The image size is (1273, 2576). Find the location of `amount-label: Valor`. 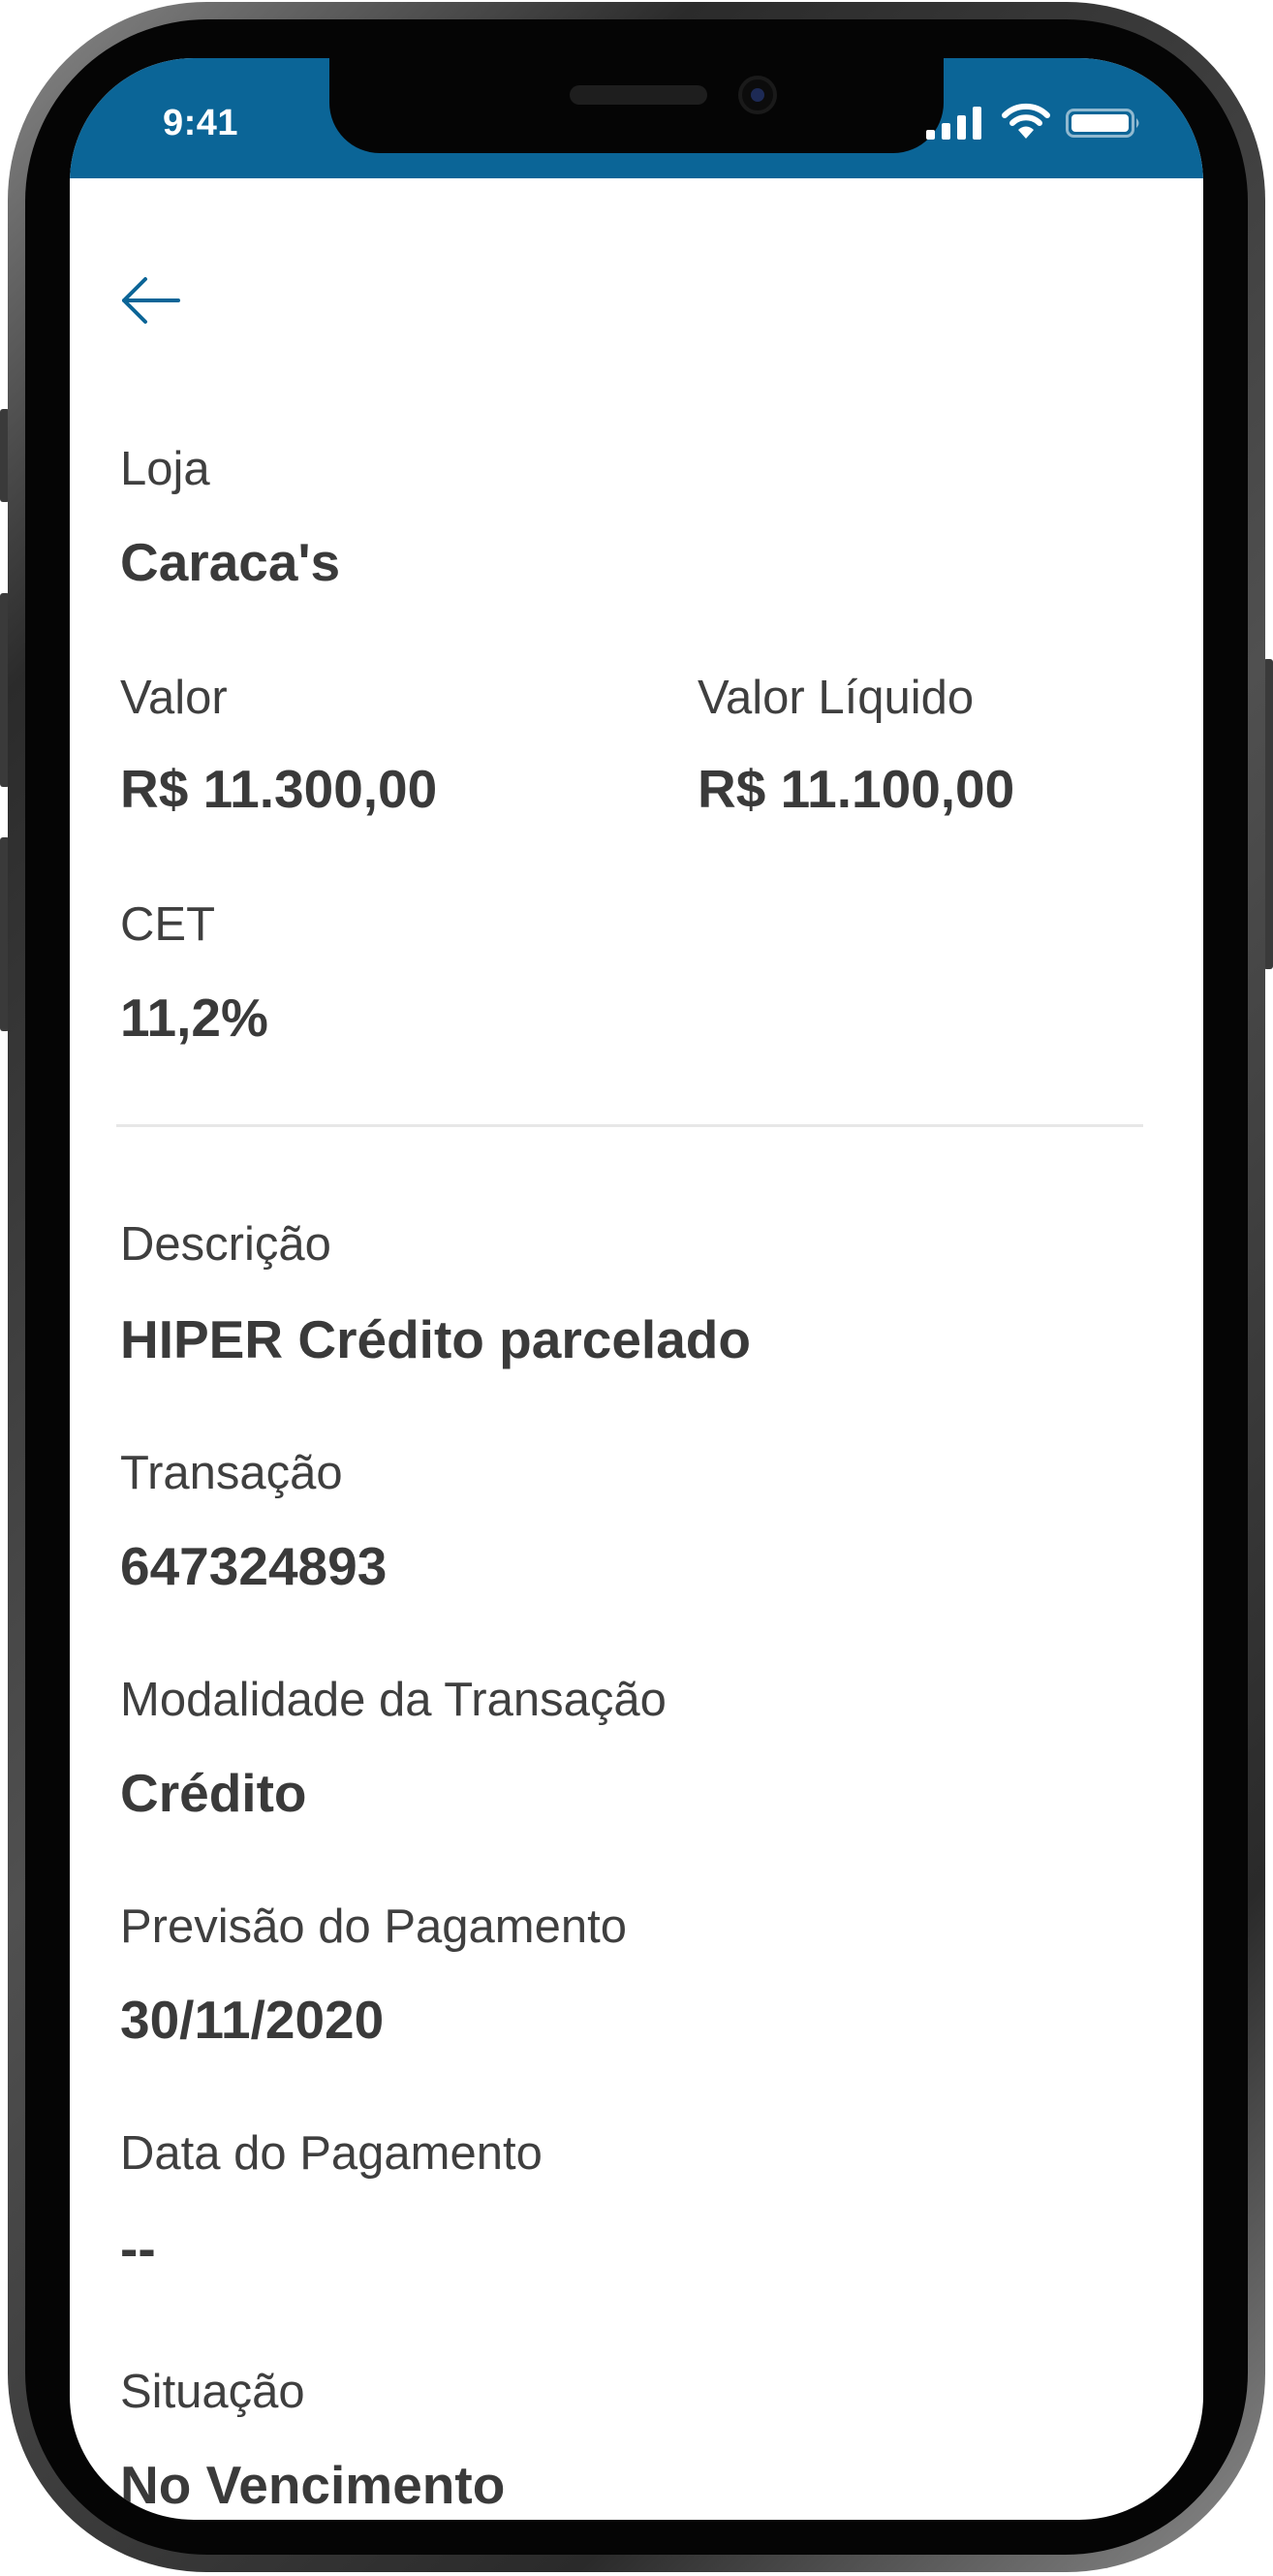

amount-label: Valor is located at coordinates (174, 698).